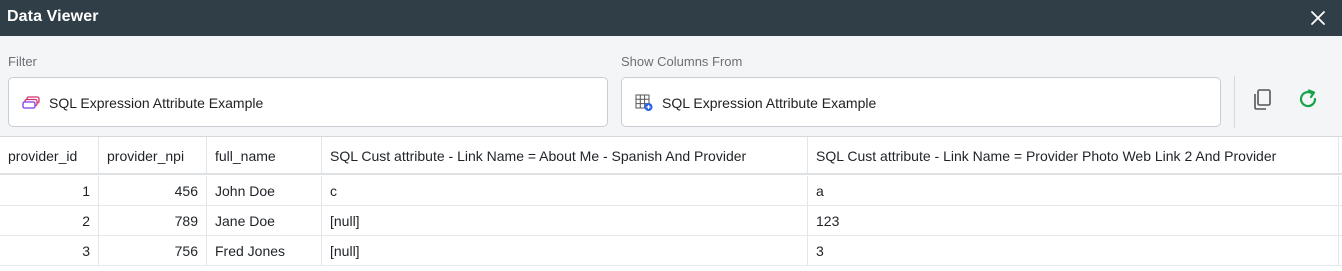  I want to click on toolbar-divider, so click(1234, 102).